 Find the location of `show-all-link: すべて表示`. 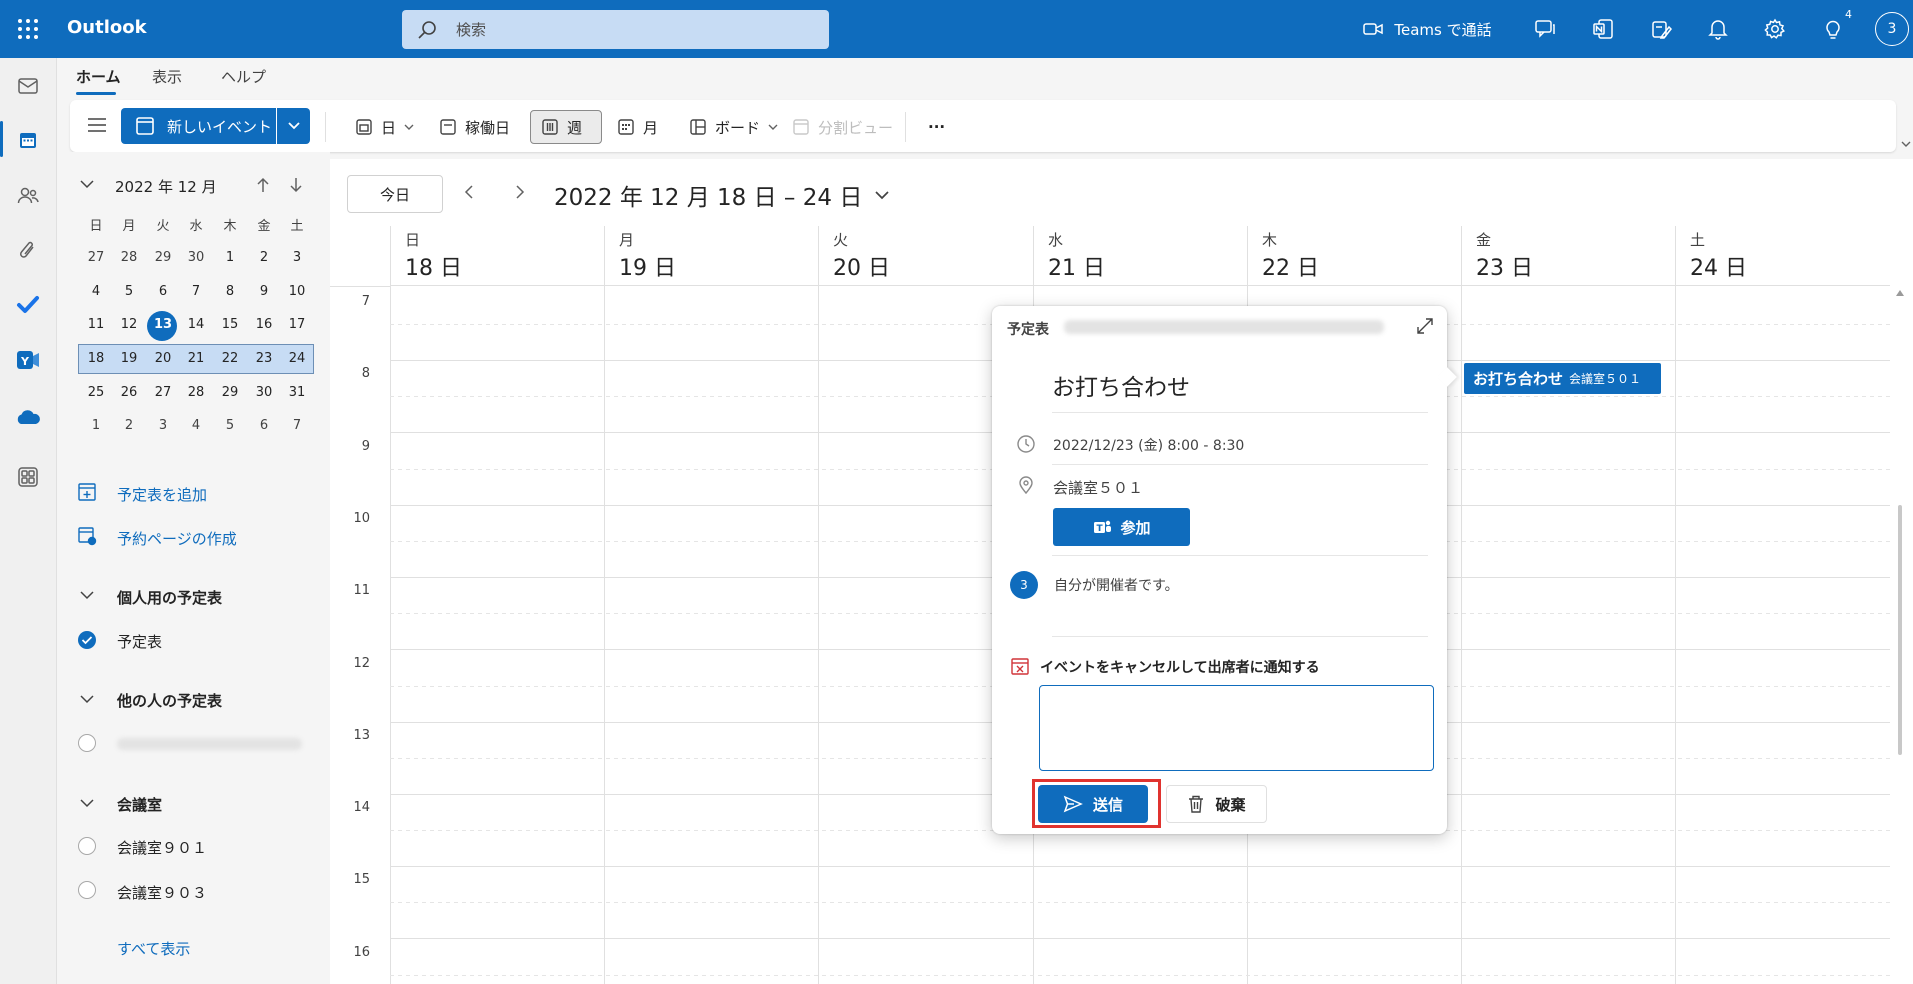

show-all-link: すべて表示 is located at coordinates (153, 948).